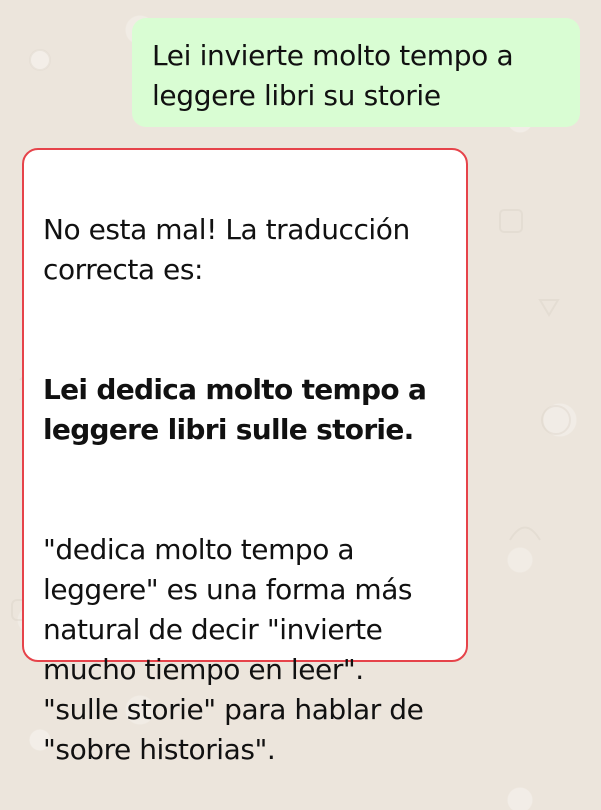 Image resolution: width=601 pixels, height=810 pixels. I want to click on feedback-intro-text: No esta mal! La traducción correcta es:, so click(226, 249).